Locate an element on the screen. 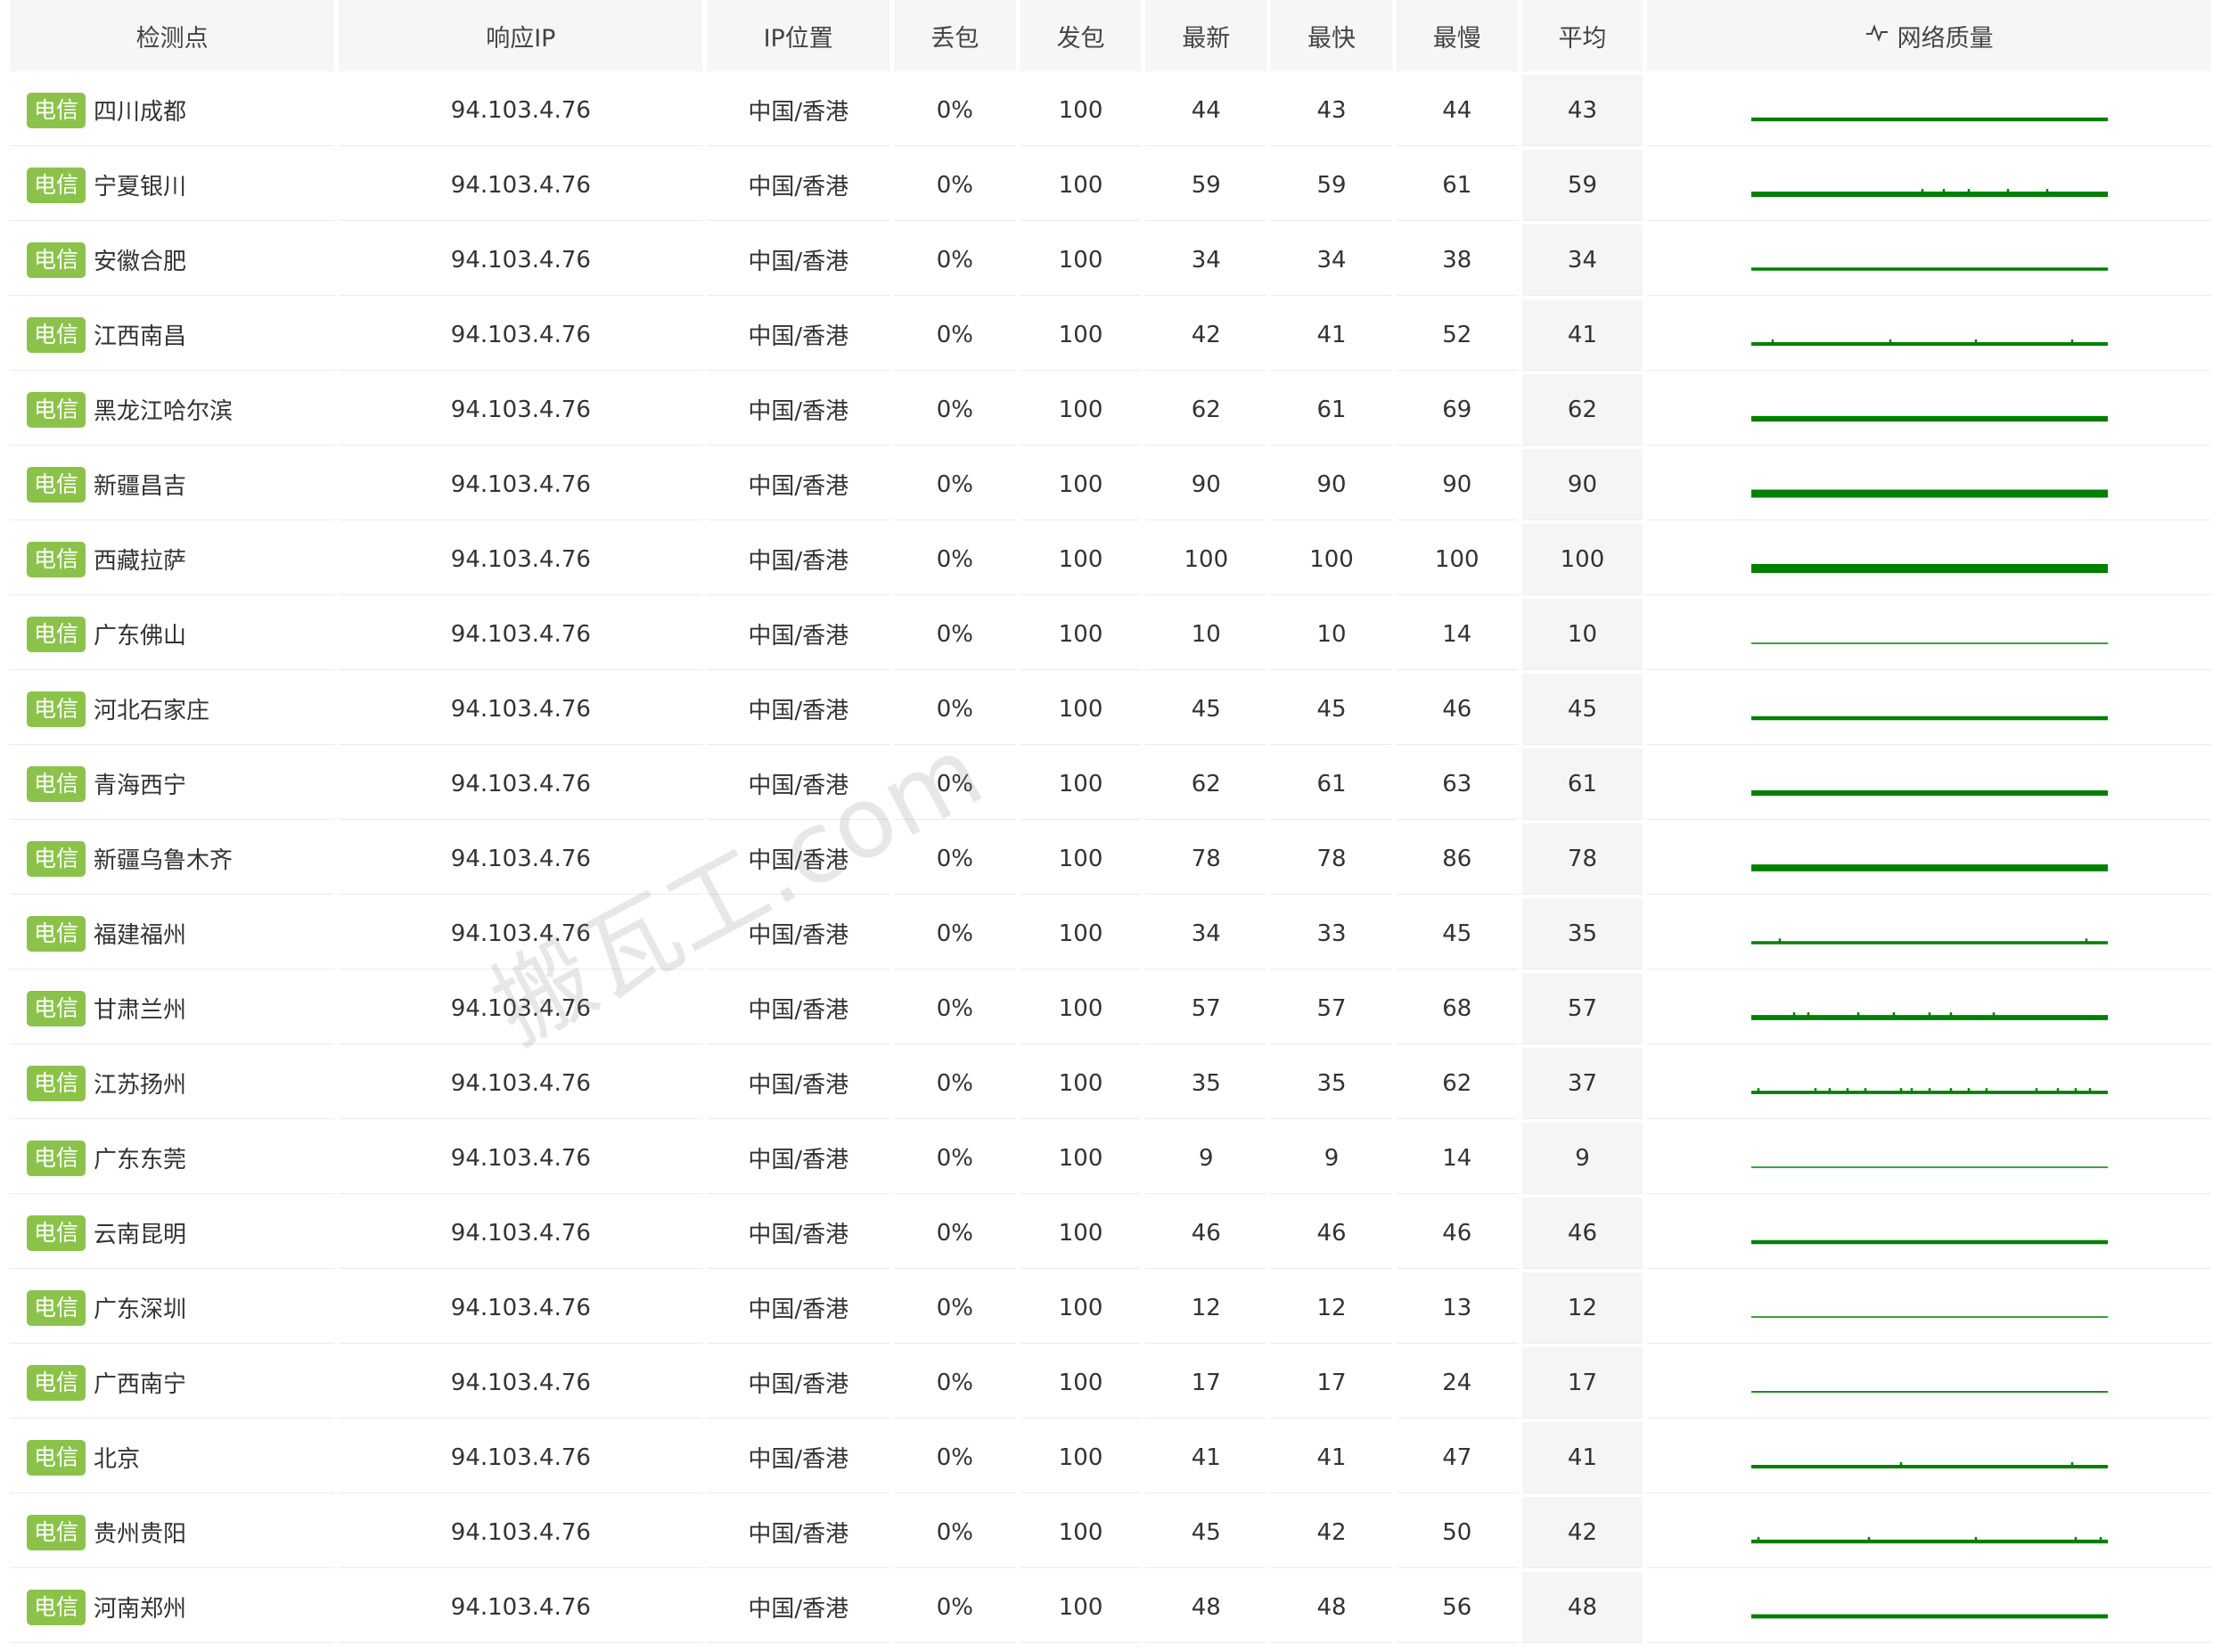 This screenshot has width=2221, height=1652. cell-average: 59 is located at coordinates (1582, 185).